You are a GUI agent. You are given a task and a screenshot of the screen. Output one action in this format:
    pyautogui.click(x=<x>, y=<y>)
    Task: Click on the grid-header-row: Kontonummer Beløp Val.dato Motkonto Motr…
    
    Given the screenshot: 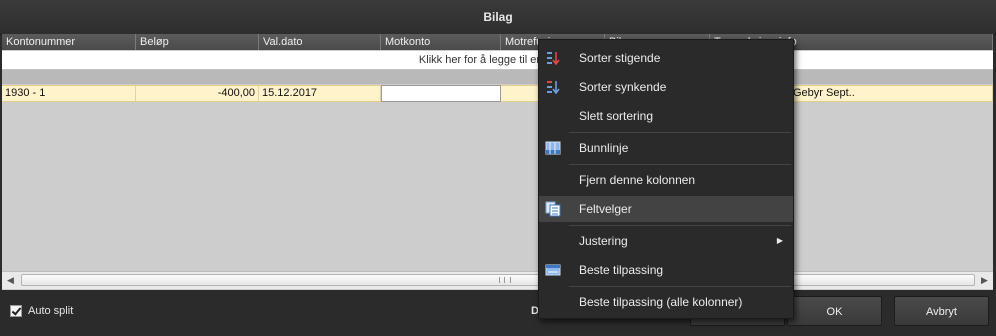 What is the action you would take?
    pyautogui.click(x=497, y=42)
    